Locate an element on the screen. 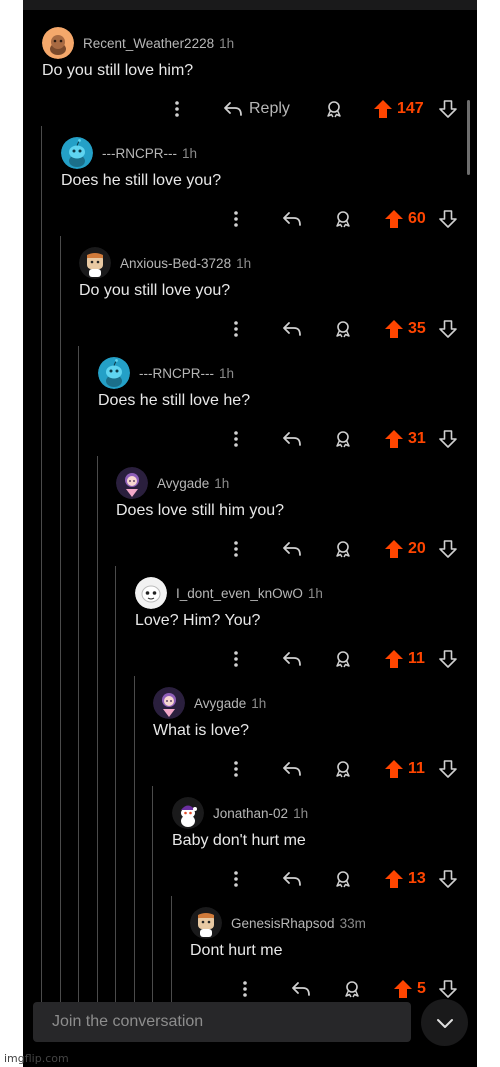 Image resolution: width=500 pixels, height=1067 pixels. orange-snoo-avatar is located at coordinates (58, 43).